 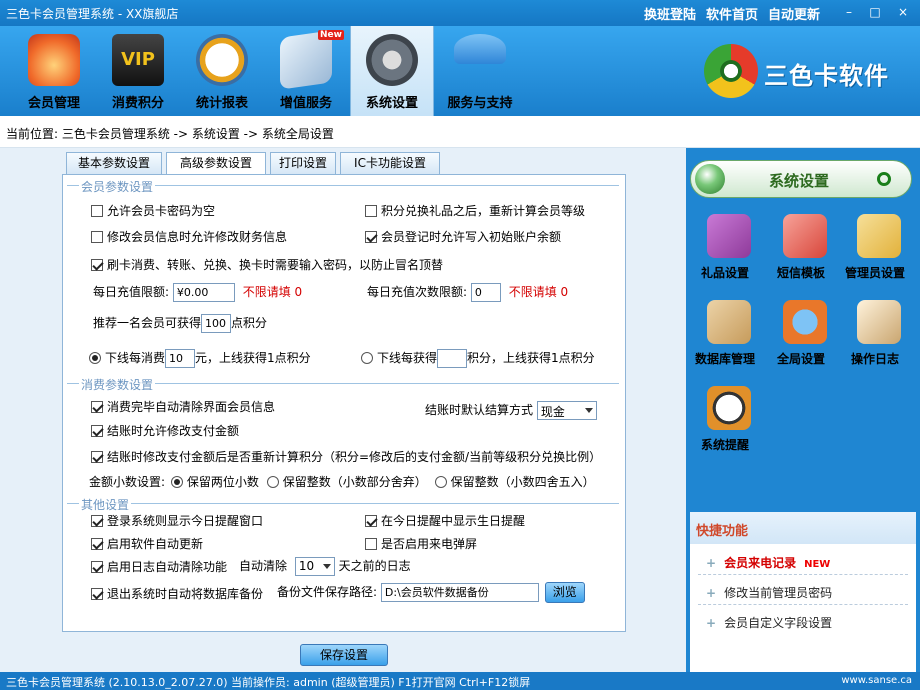 I want to click on minimize-icon: –, so click(x=849, y=12).